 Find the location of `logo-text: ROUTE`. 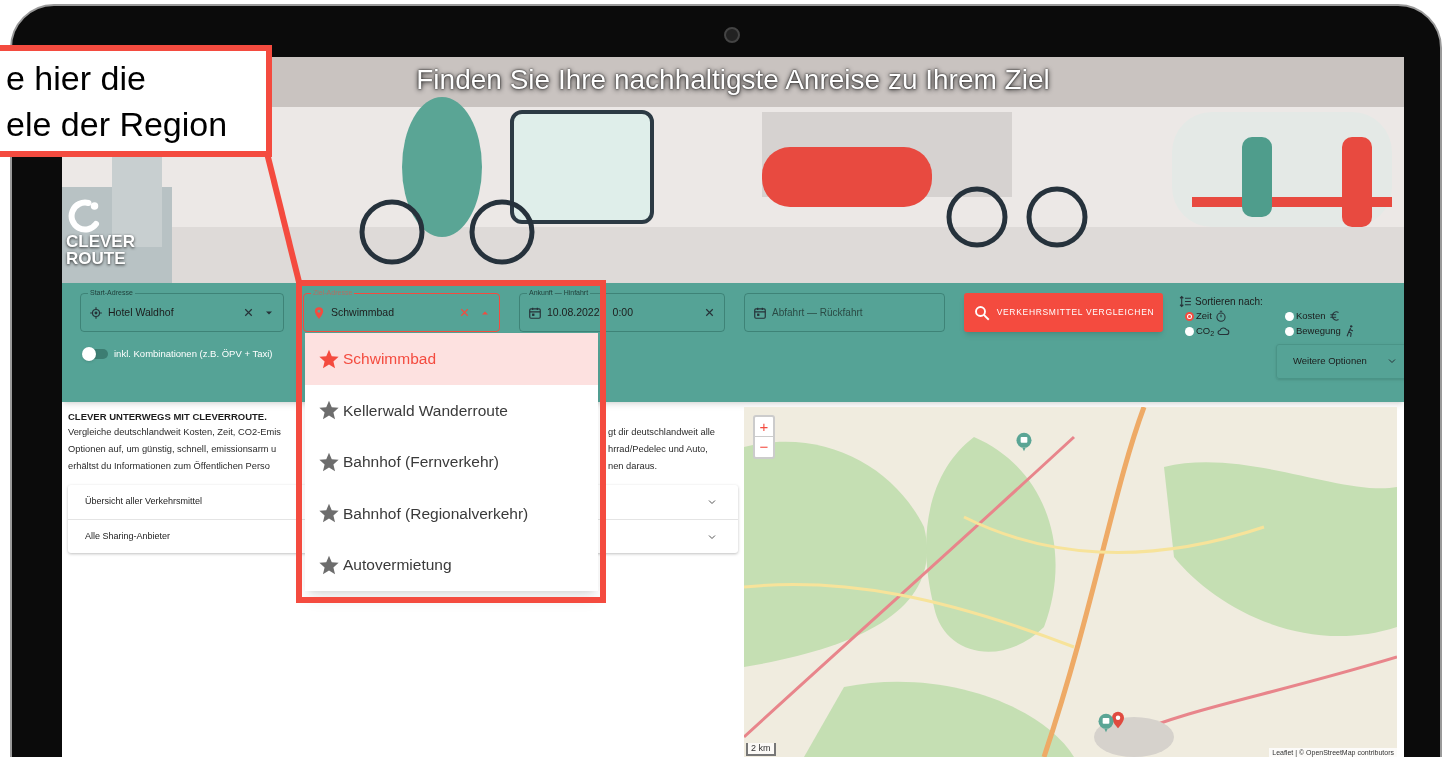

logo-text: ROUTE is located at coordinates (96, 258).